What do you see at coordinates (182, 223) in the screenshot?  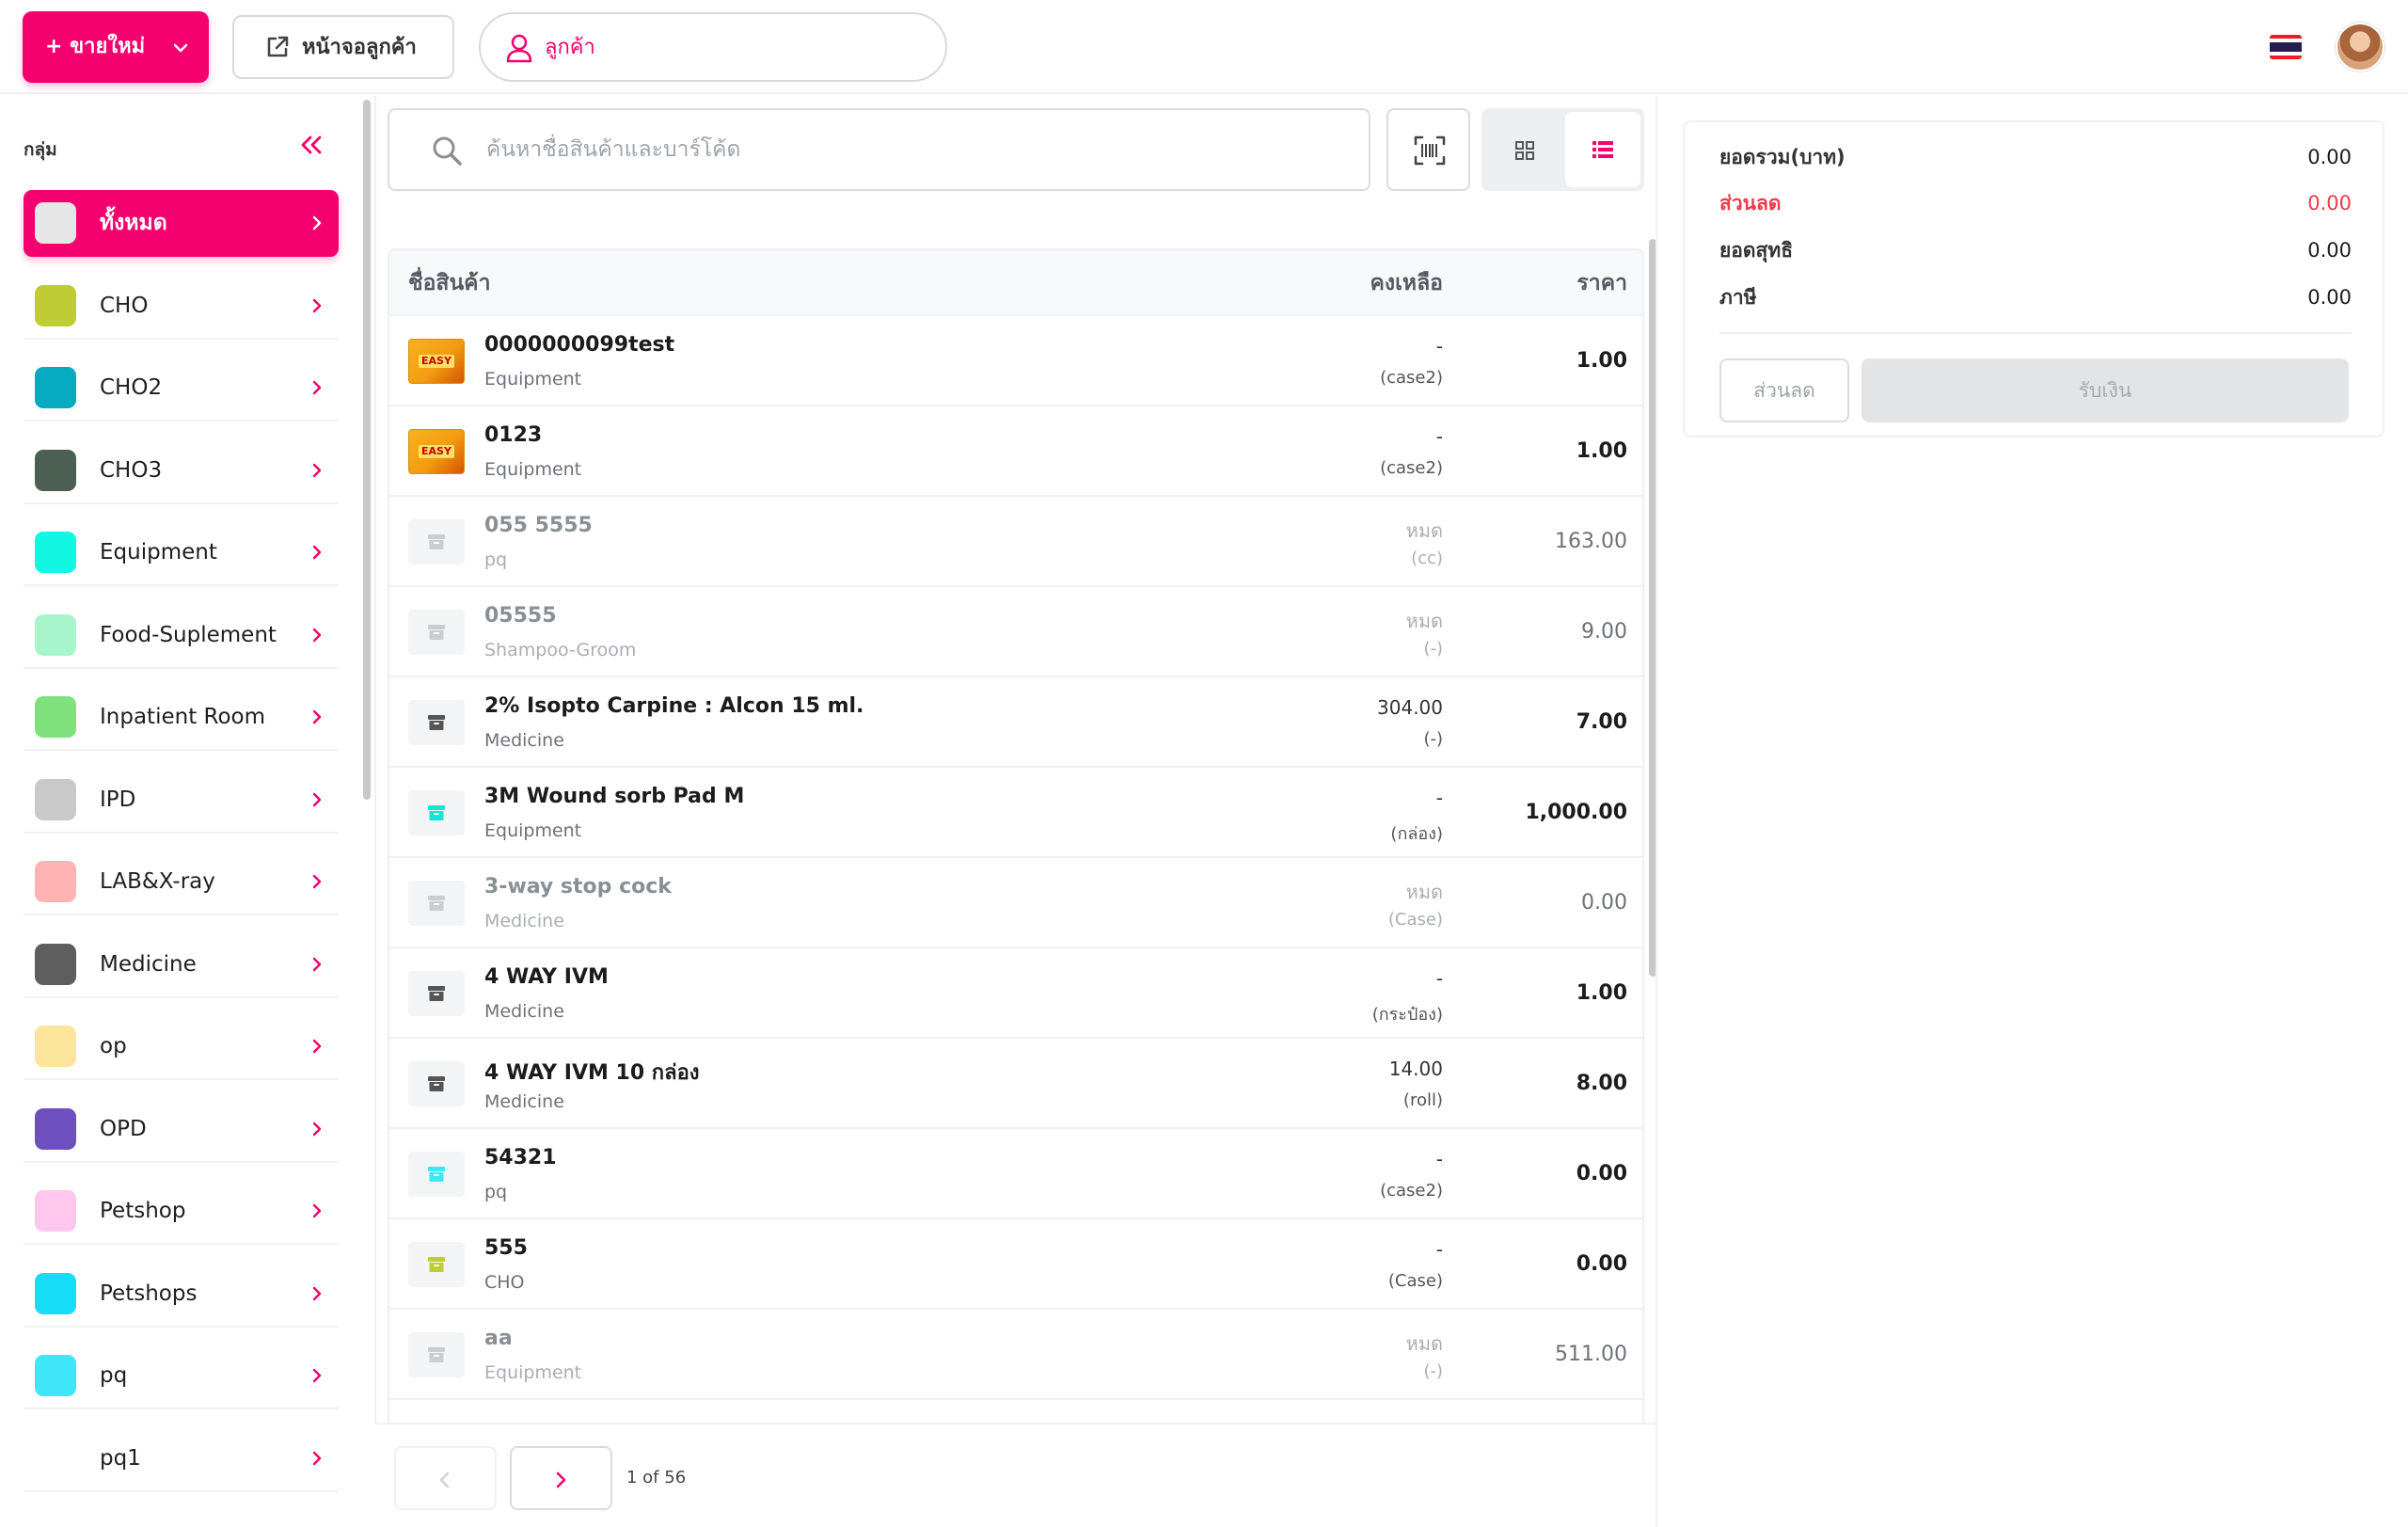 I see `sidebar-item: ทั้งหมด` at bounding box center [182, 223].